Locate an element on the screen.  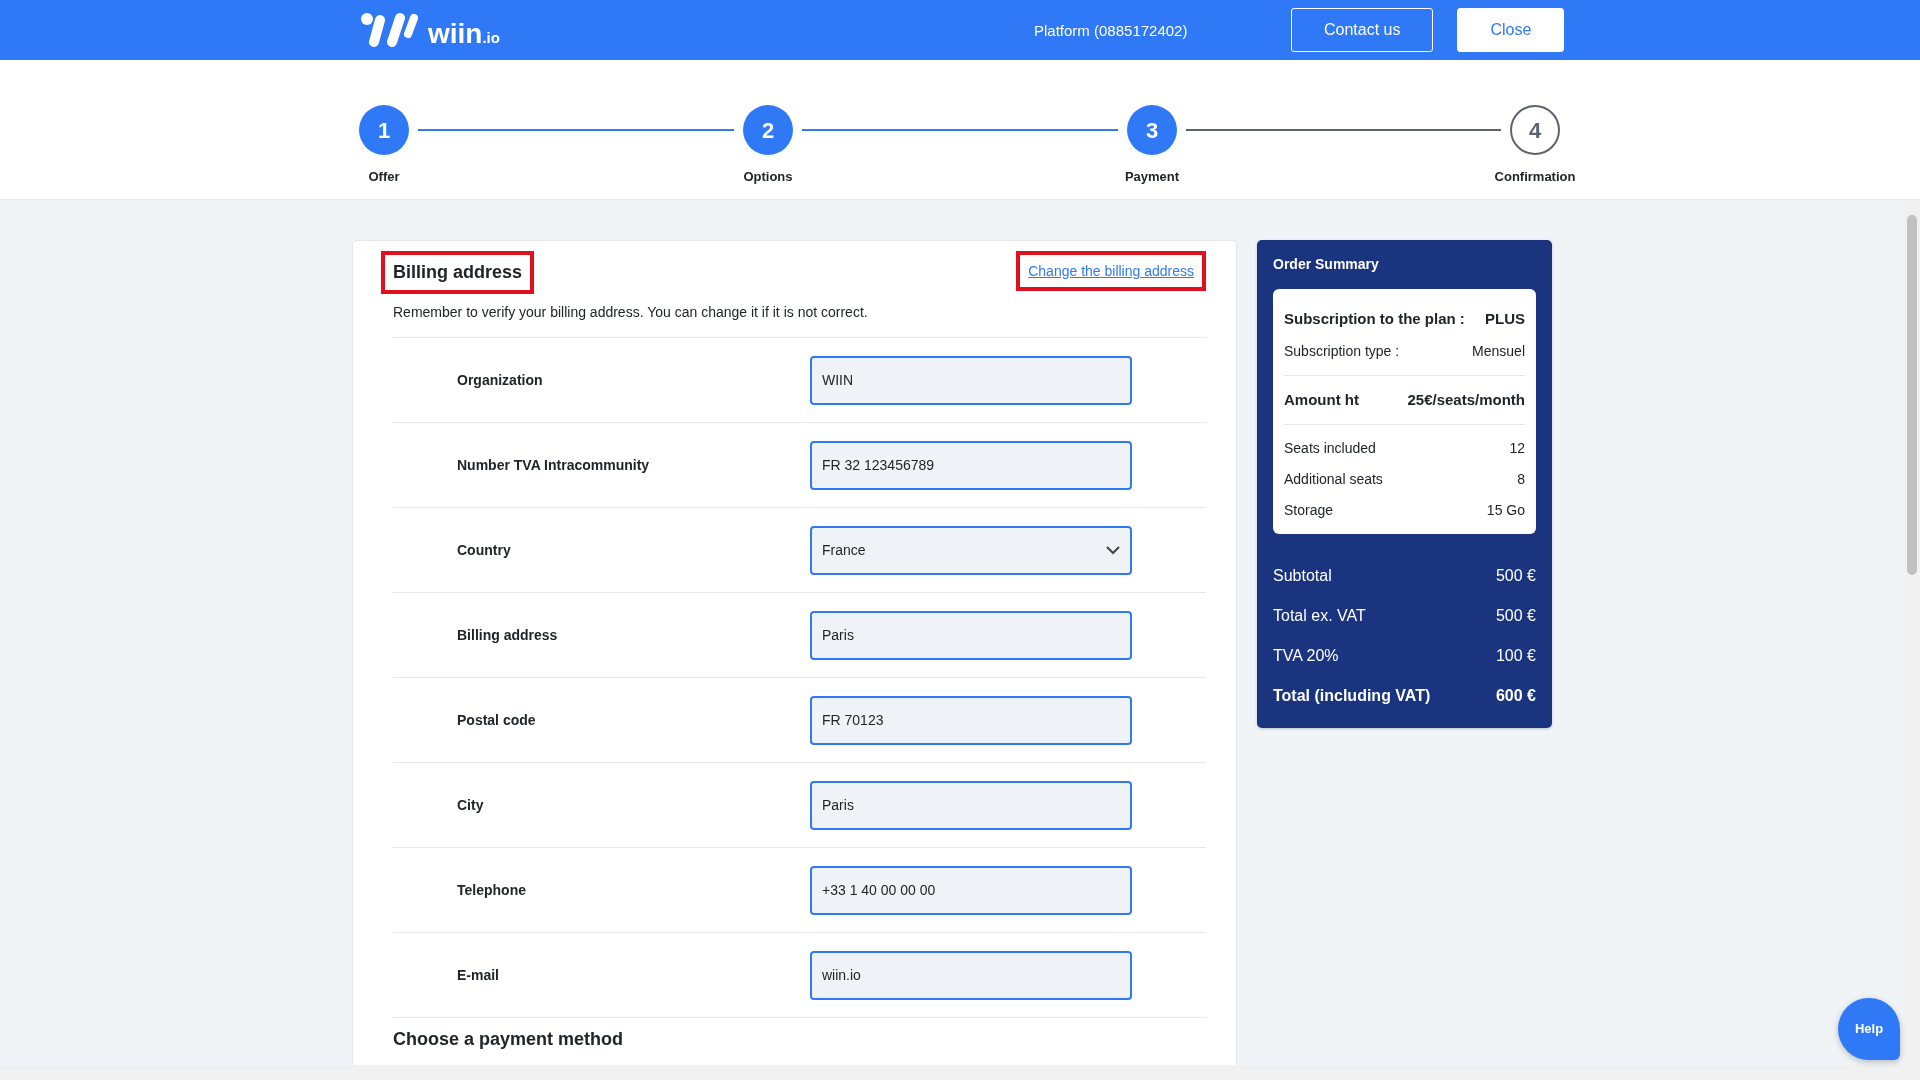
header-button: Contact us is located at coordinates (1362, 30).